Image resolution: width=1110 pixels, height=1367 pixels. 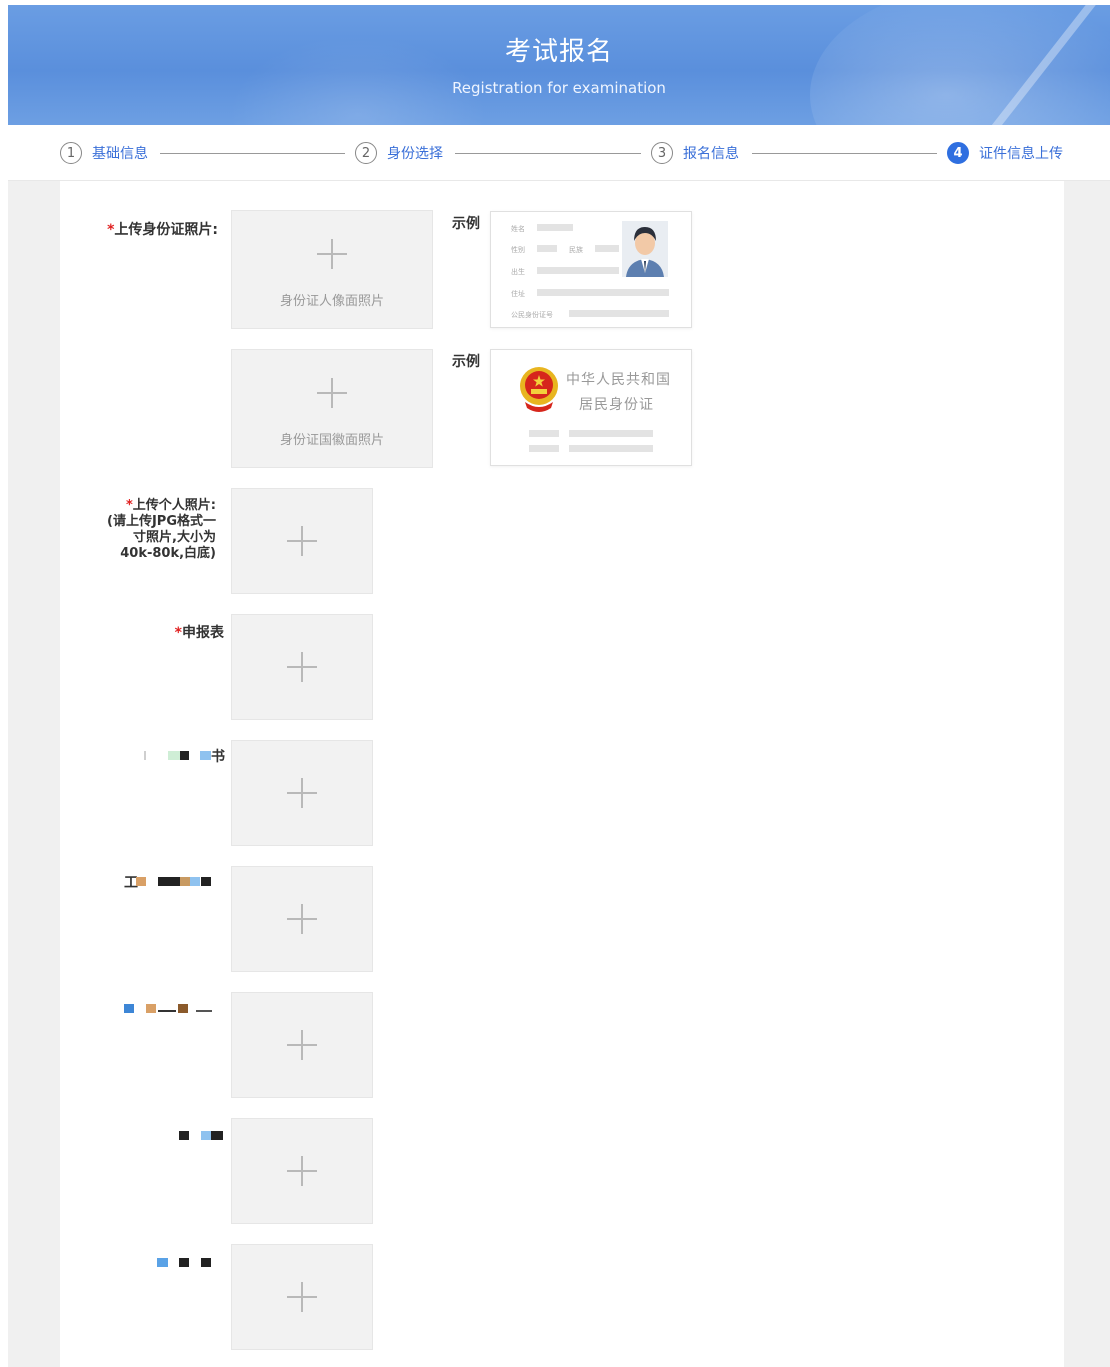 What do you see at coordinates (958, 153) in the screenshot?
I see `step-number: 4` at bounding box center [958, 153].